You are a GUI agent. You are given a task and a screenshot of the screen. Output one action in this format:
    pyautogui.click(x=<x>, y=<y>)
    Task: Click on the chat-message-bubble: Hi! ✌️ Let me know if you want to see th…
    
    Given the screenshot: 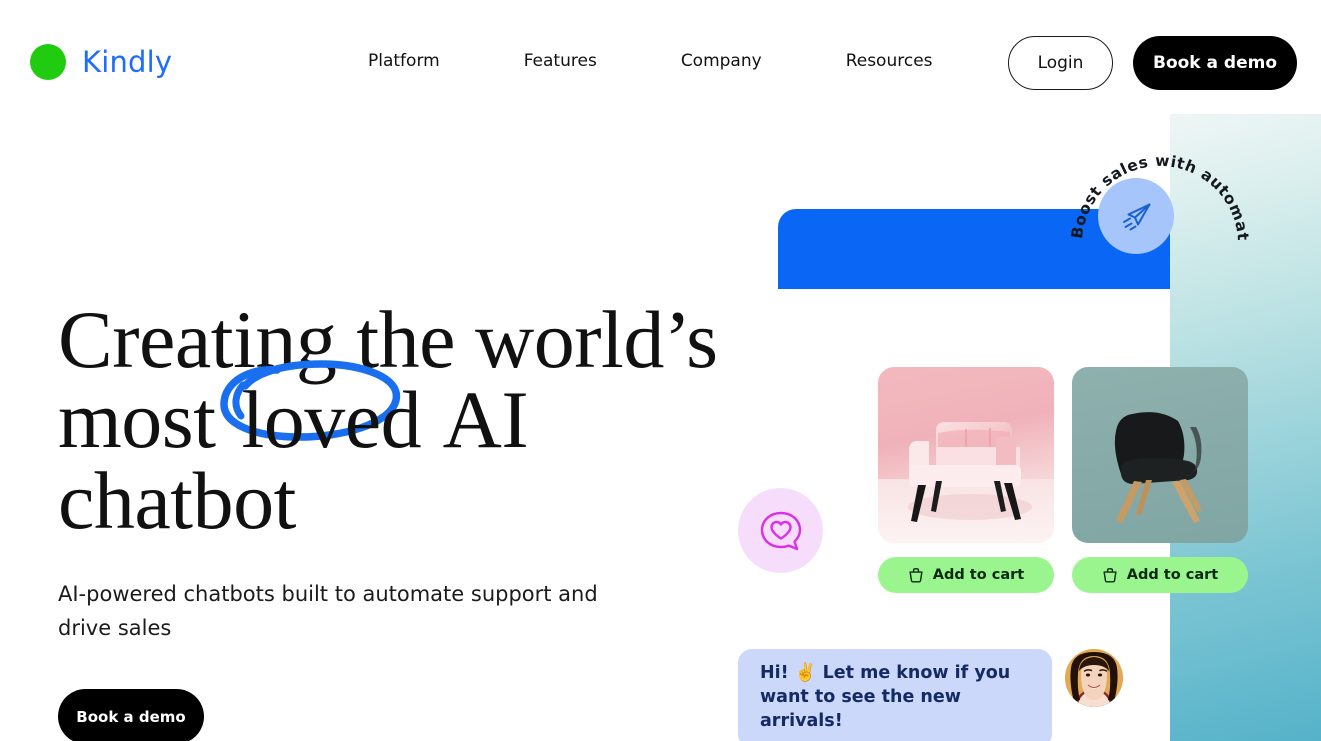 What is the action you would take?
    pyautogui.click(x=895, y=695)
    